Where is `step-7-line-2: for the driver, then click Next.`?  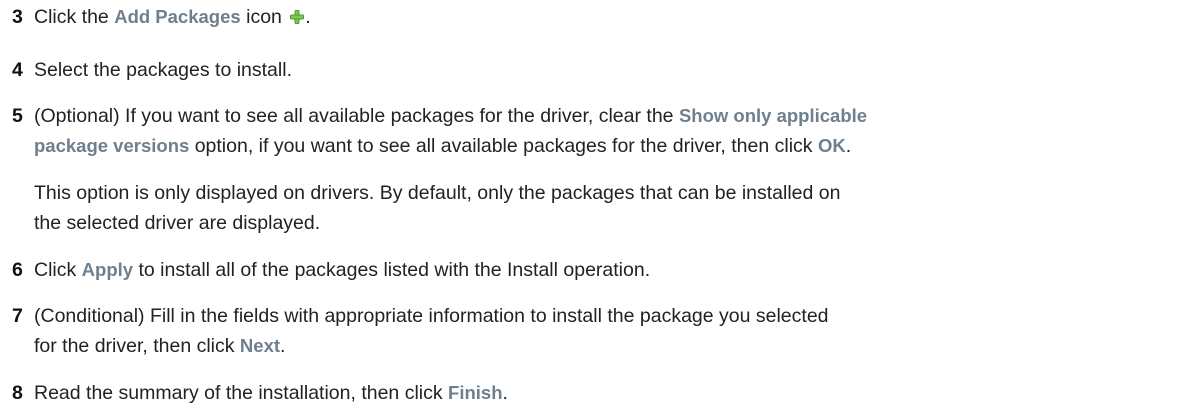
step-7-line-2: for the driver, then click Next. is located at coordinates (159, 346).